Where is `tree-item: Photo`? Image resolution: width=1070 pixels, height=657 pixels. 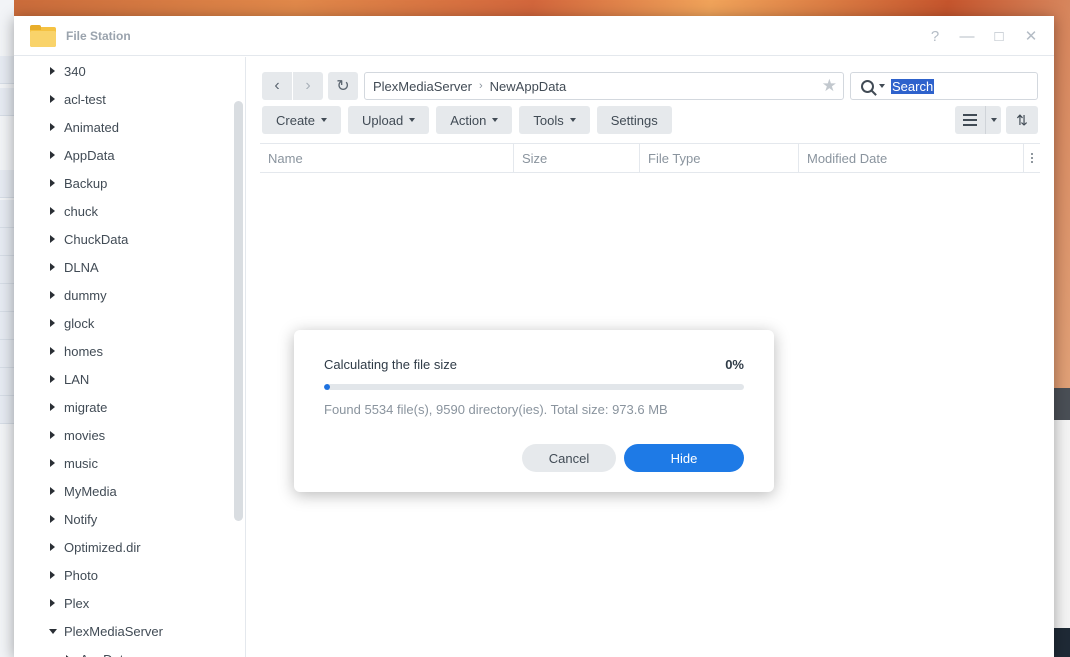
tree-item: Photo is located at coordinates (129, 575).